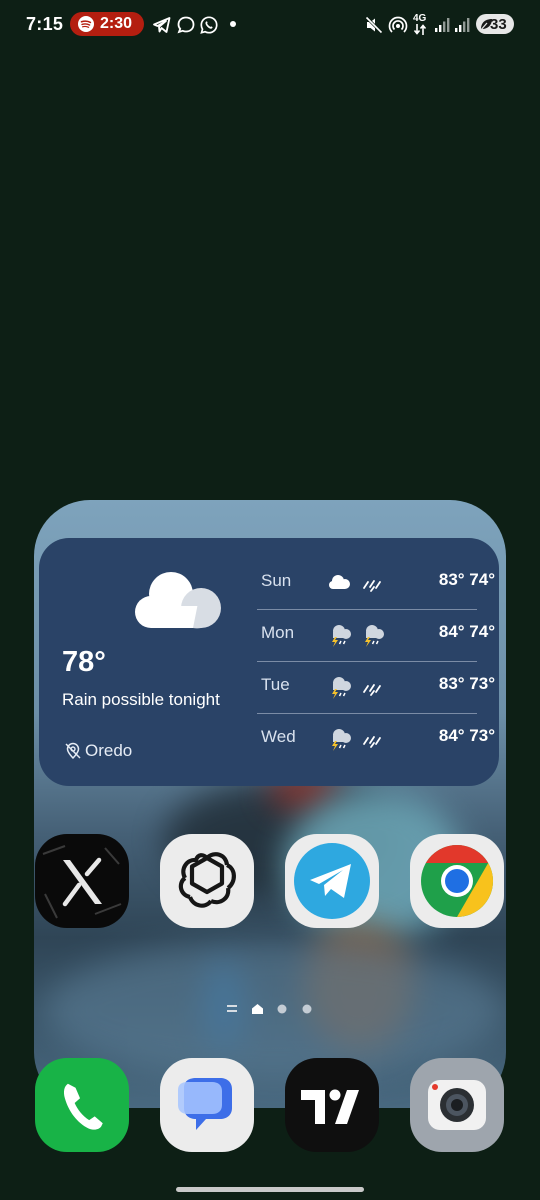  I want to click on page-indicator, so click(272, 1009).